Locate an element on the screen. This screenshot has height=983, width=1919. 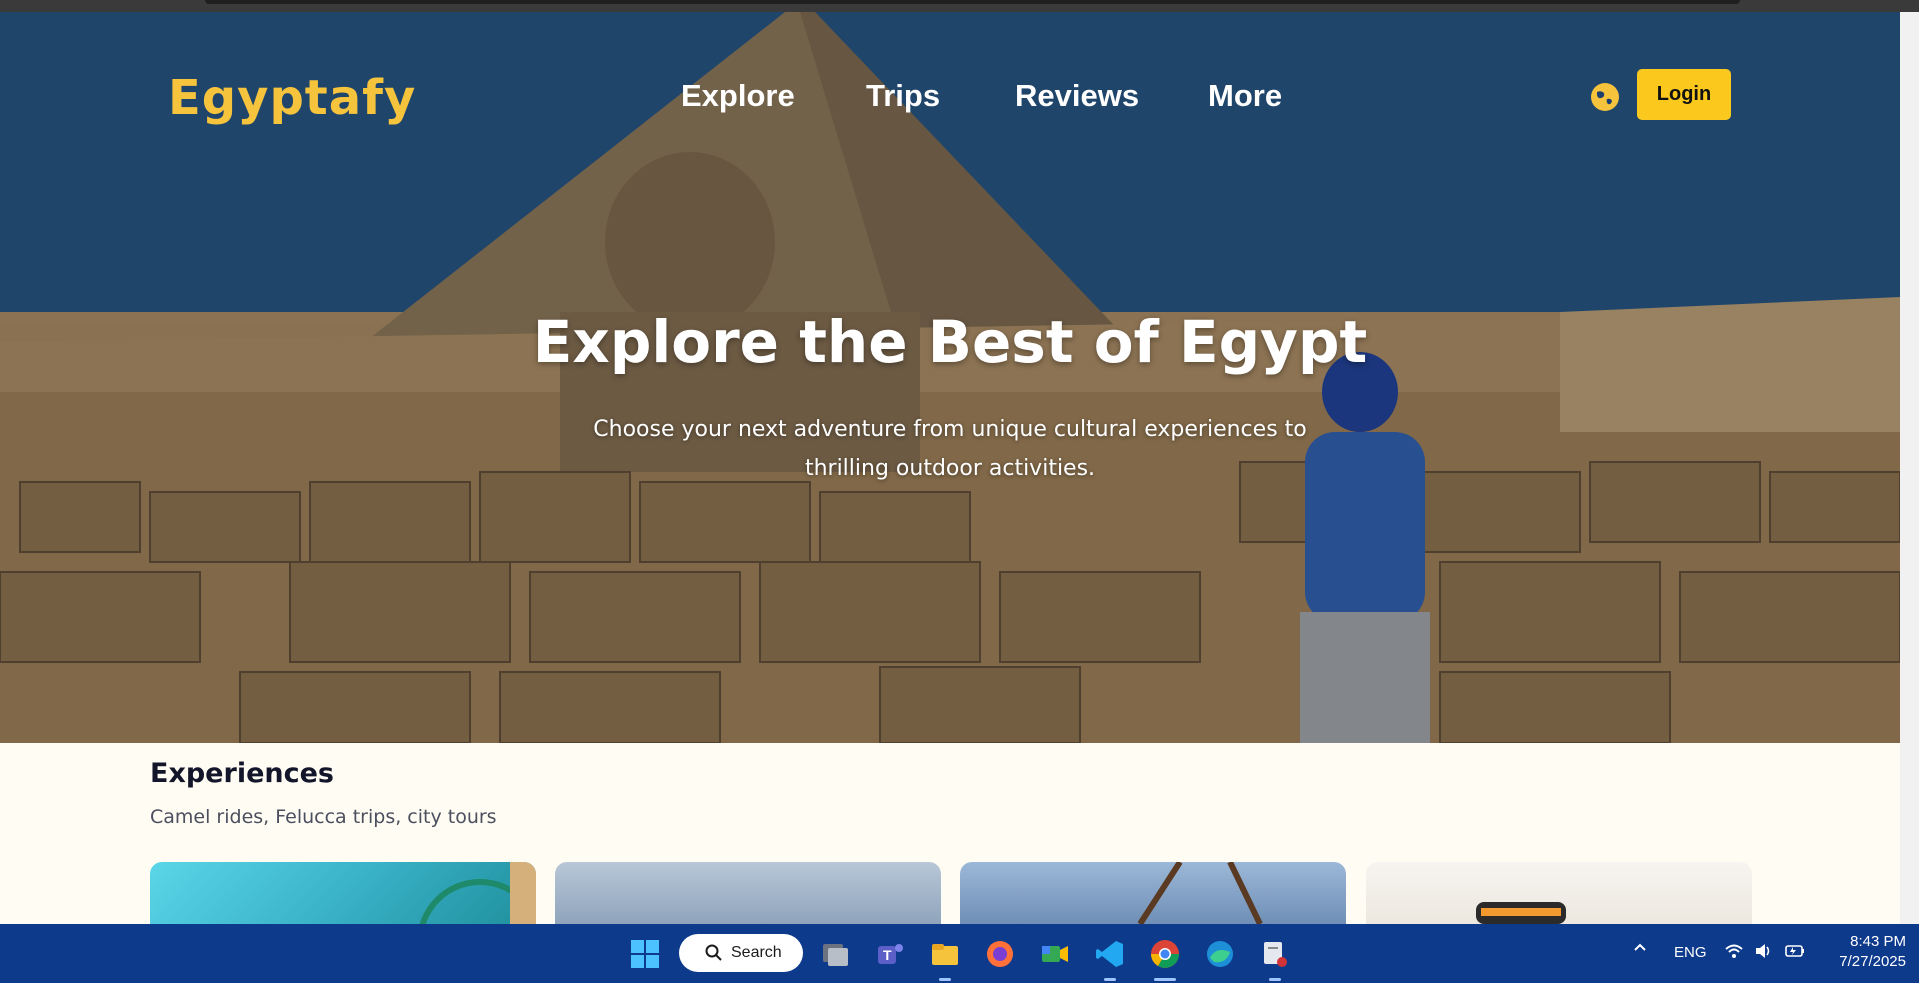
nav-trips: Trips is located at coordinates (903, 96).